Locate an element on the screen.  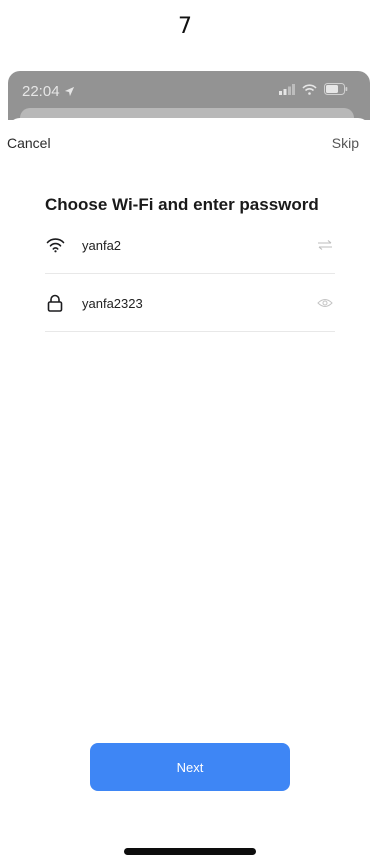
home-indicator is located at coordinates (190, 851).